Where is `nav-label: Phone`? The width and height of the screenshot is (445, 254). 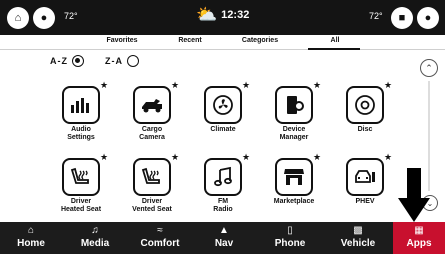 nav-label: Phone is located at coordinates (290, 243).